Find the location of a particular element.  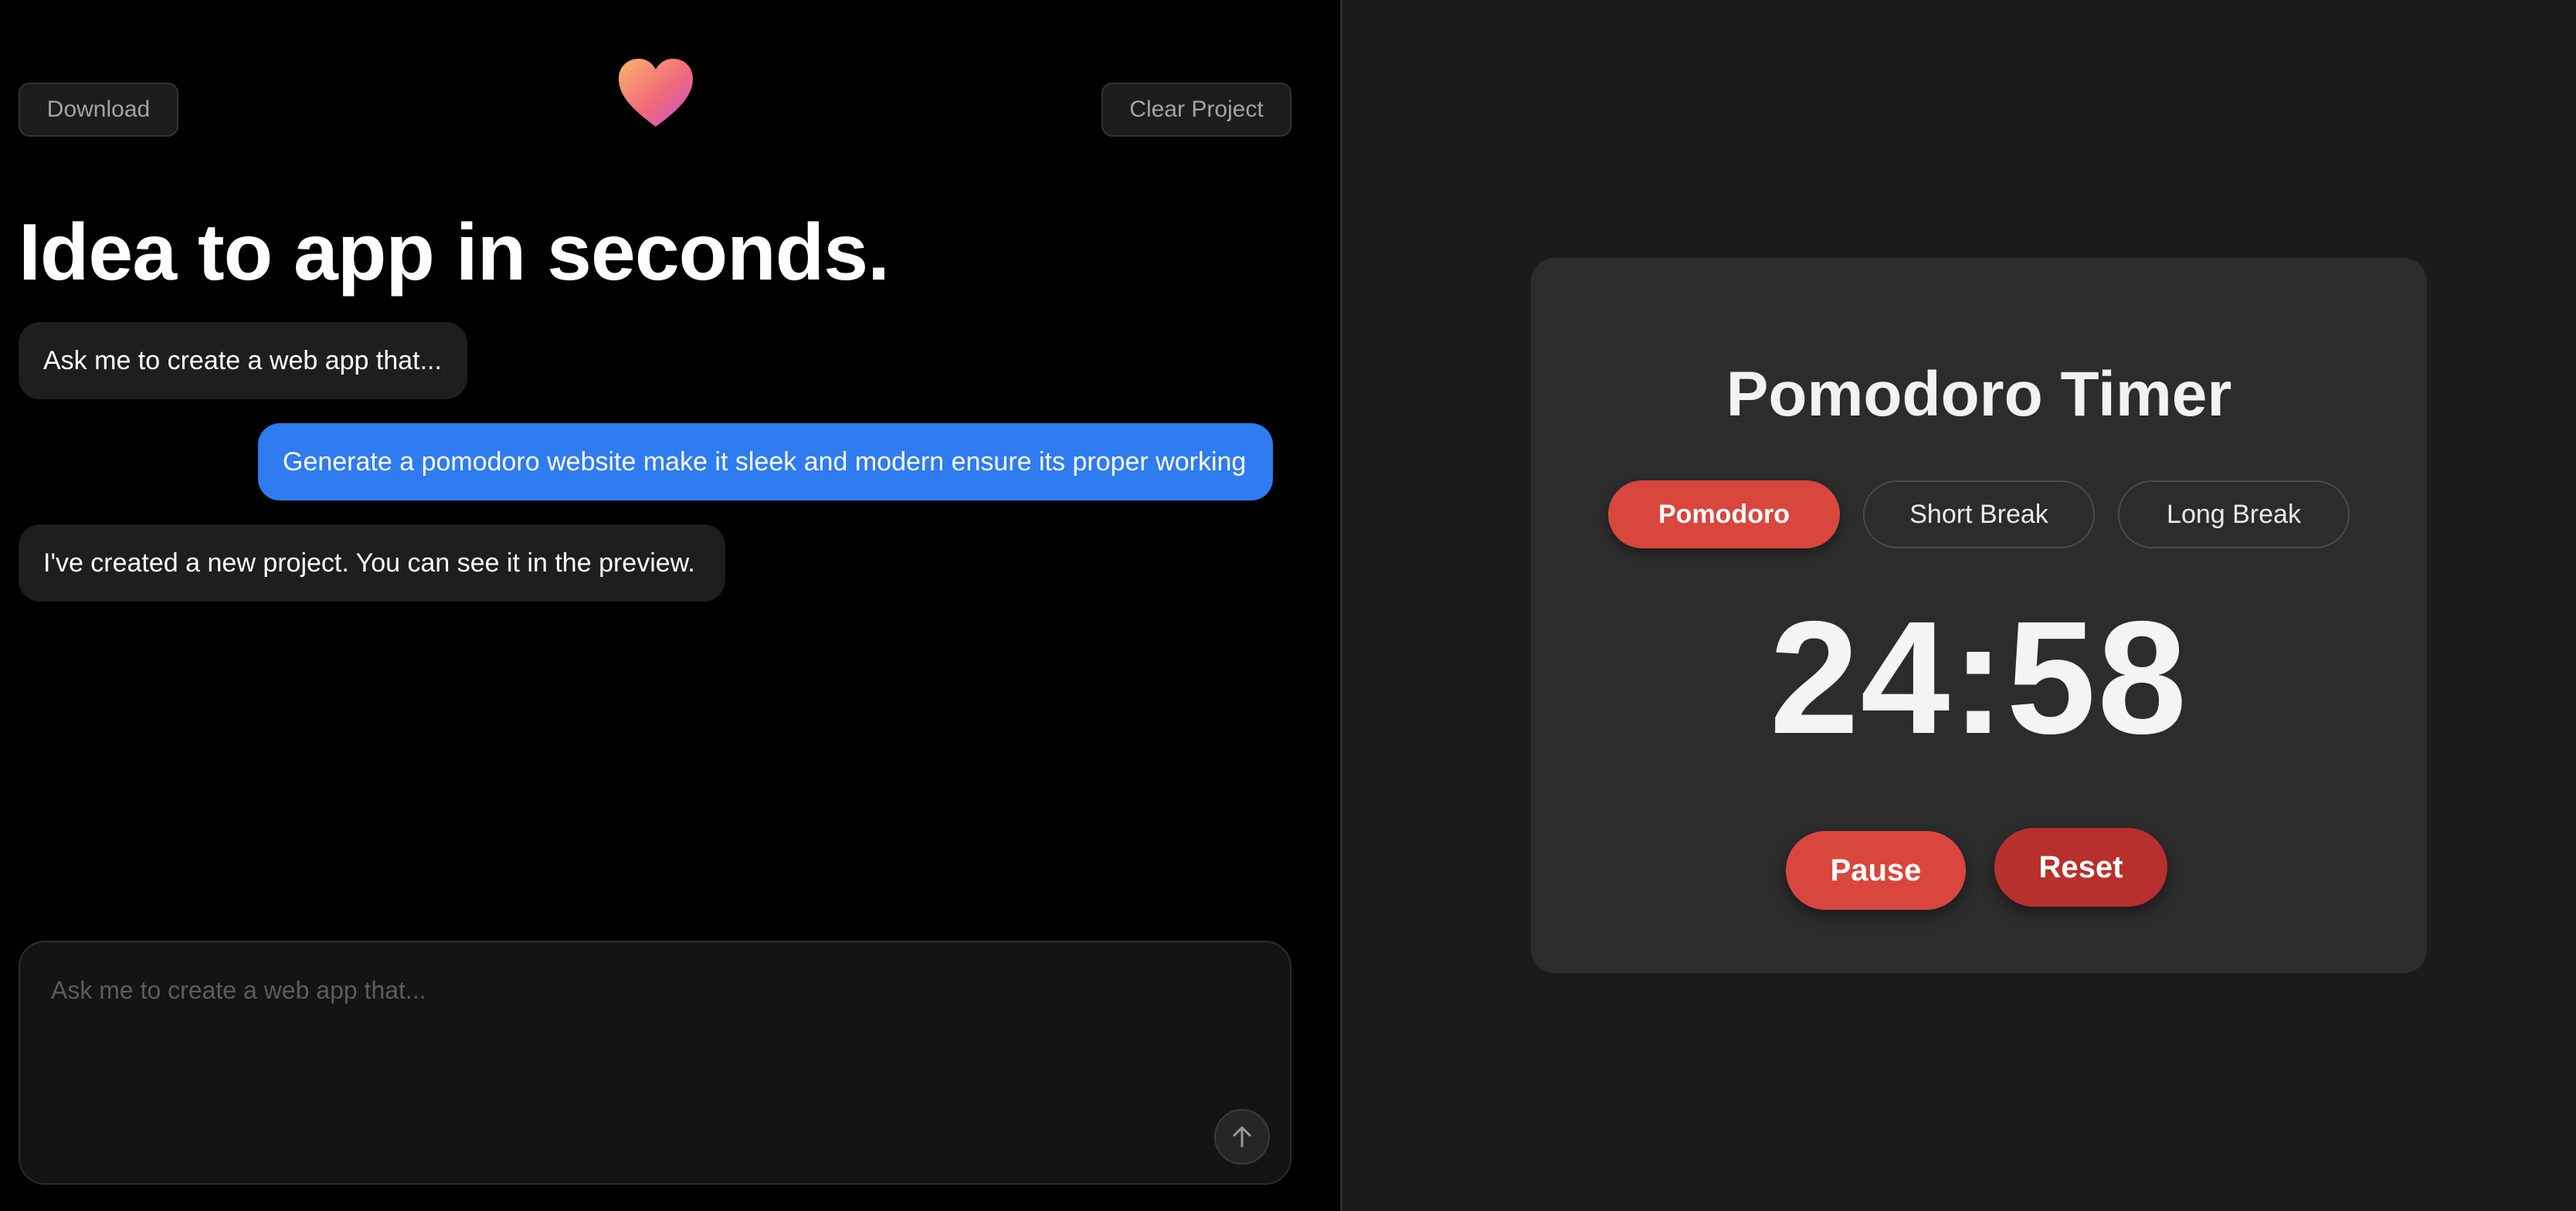

page-title: Idea to app in seconds. is located at coordinates (454, 253).